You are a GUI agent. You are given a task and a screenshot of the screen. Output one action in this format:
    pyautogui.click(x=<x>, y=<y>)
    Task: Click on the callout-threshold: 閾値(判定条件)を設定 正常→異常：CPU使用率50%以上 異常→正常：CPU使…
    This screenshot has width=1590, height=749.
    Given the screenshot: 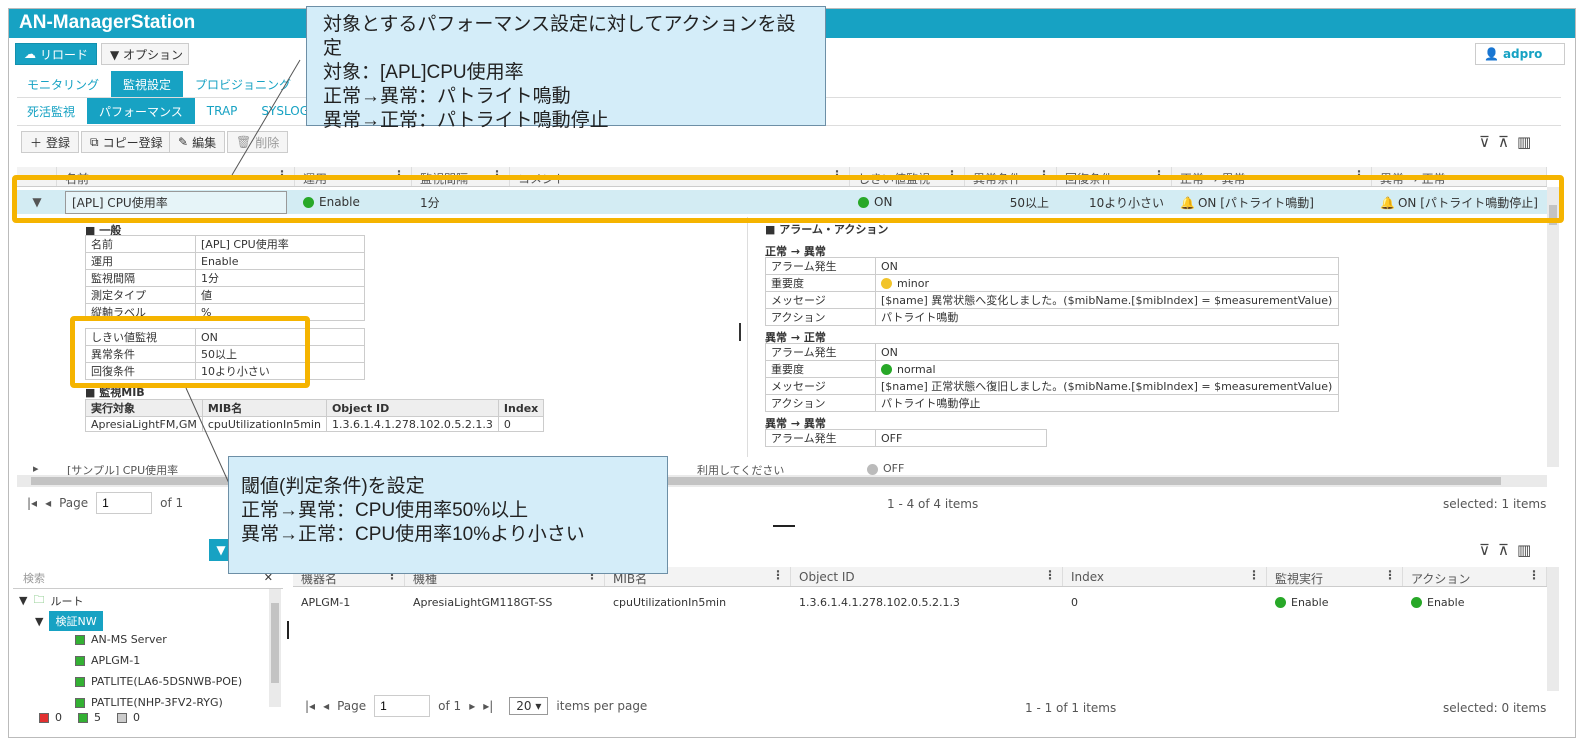 What is the action you would take?
    pyautogui.click(x=448, y=515)
    